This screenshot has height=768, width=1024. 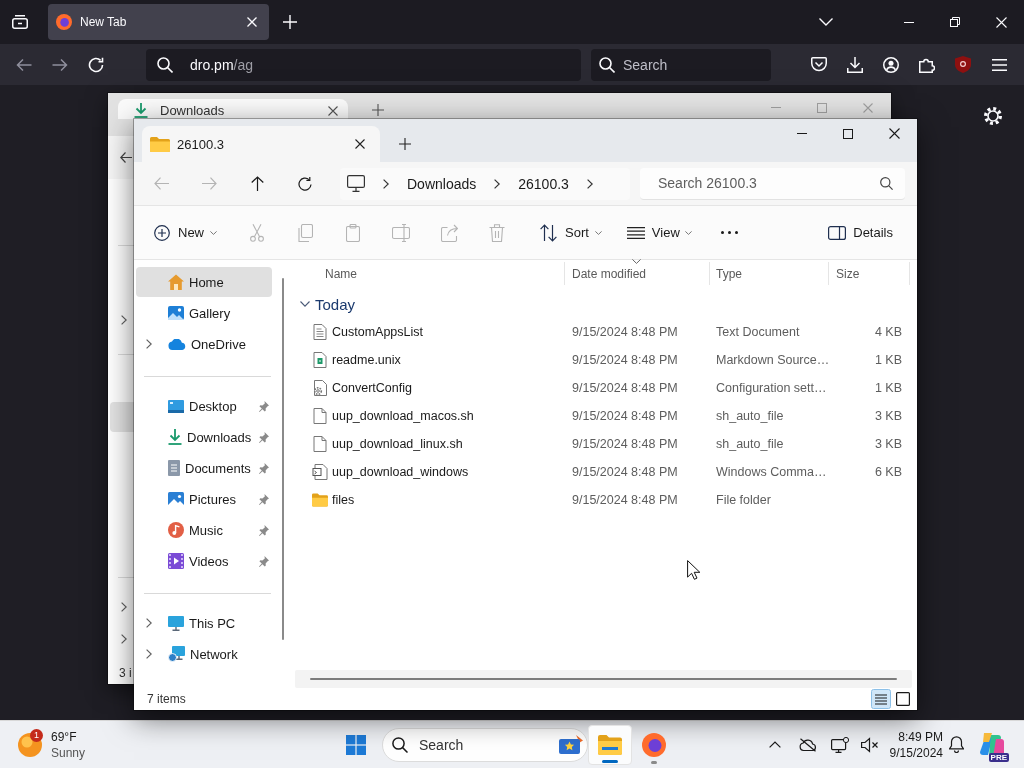 What do you see at coordinates (888, 332) in the screenshot?
I see `size-cell: 4 KB` at bounding box center [888, 332].